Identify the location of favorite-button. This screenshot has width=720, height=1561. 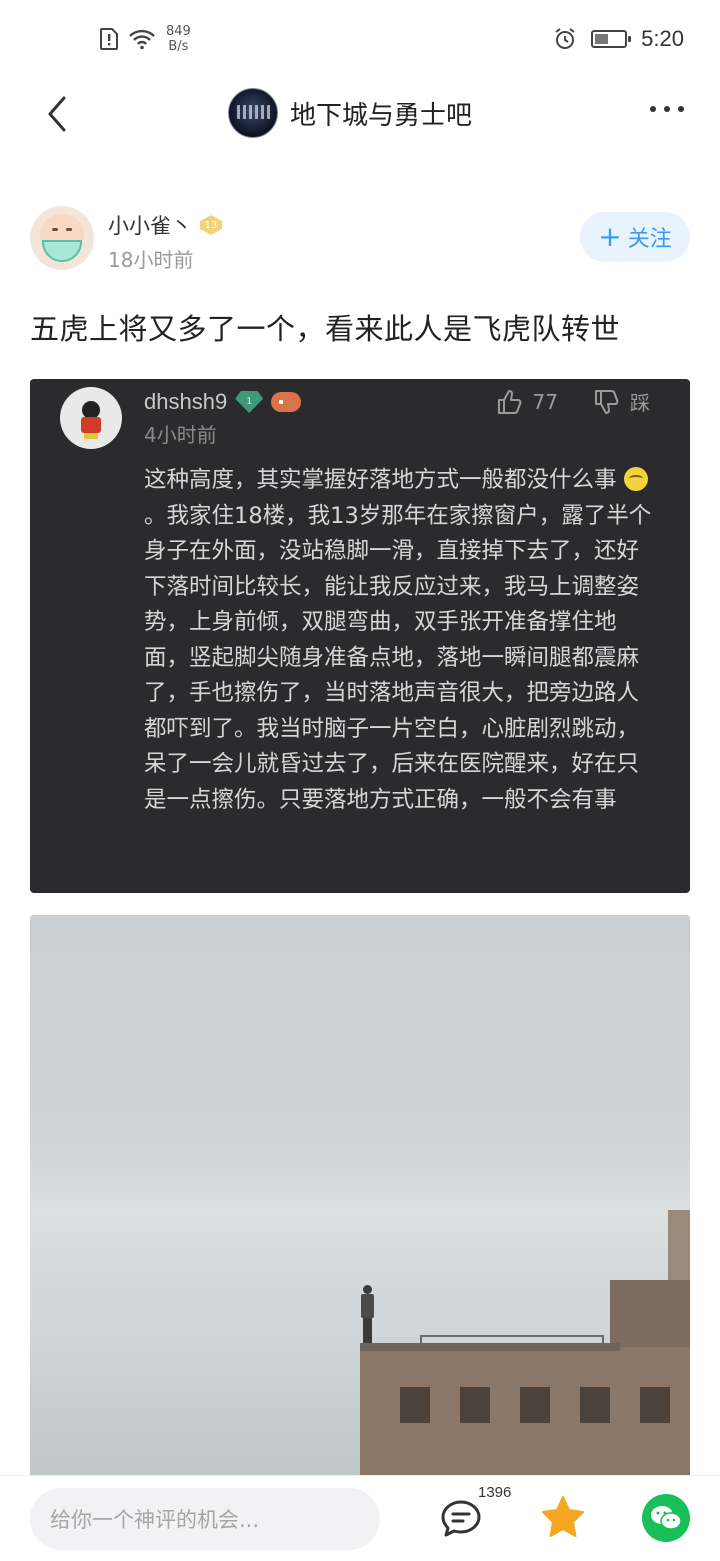
(563, 1517).